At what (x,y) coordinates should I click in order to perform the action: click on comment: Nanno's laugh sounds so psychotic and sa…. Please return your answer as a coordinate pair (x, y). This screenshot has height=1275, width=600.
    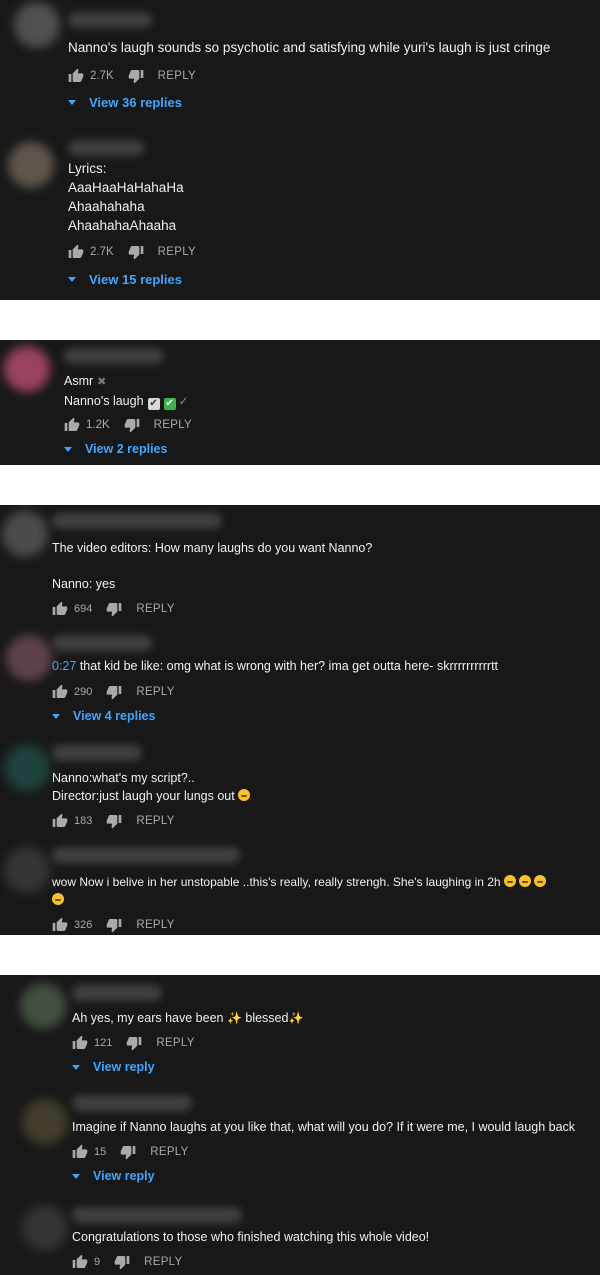
    Looking at the image, I should click on (300, 65).